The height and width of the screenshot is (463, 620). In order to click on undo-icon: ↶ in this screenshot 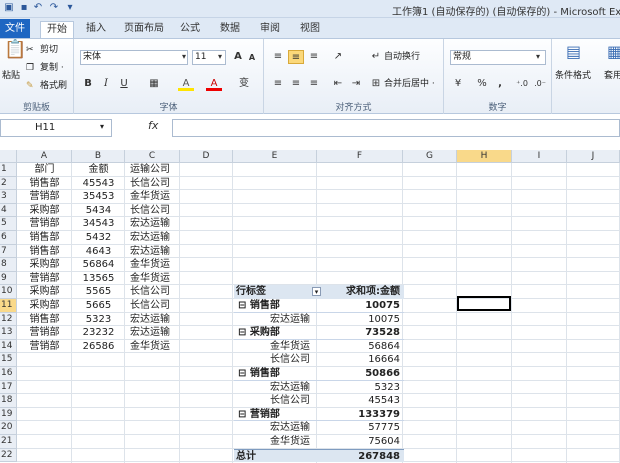, I will do `click(38, 8)`.